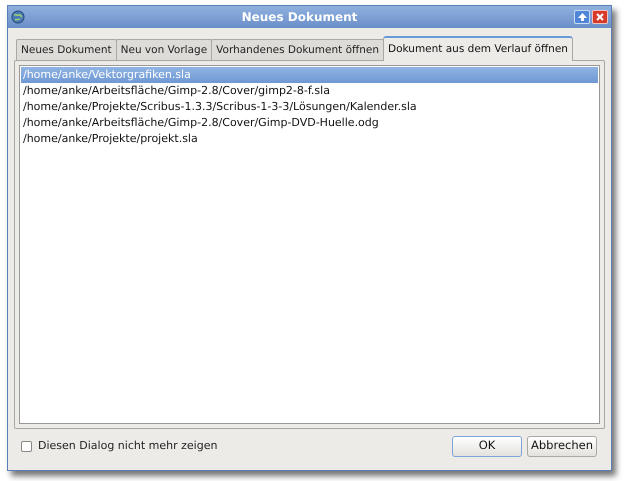 This screenshot has height=481, width=624. What do you see at coordinates (18, 17) in the screenshot?
I see `globe-icon` at bounding box center [18, 17].